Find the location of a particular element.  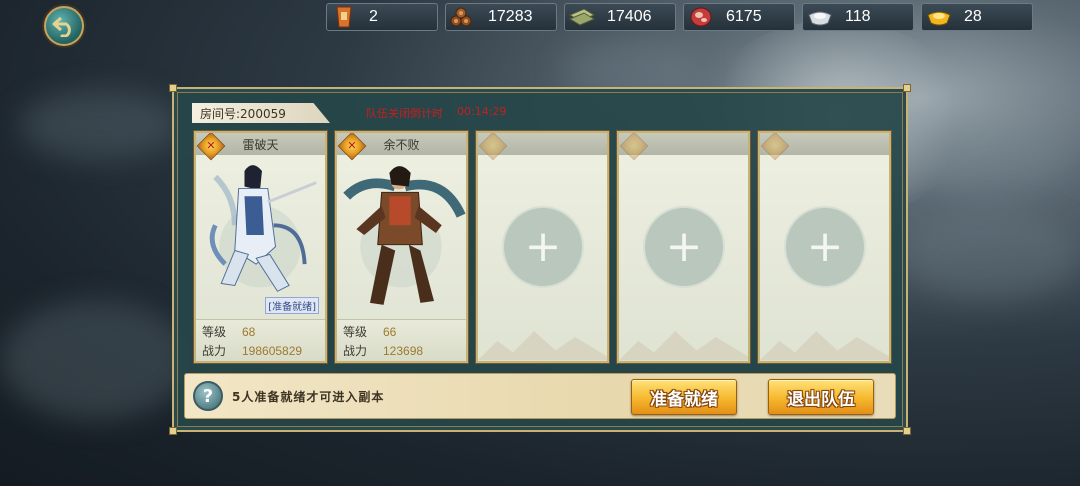

back-arrow-icon is located at coordinates (61, 26).